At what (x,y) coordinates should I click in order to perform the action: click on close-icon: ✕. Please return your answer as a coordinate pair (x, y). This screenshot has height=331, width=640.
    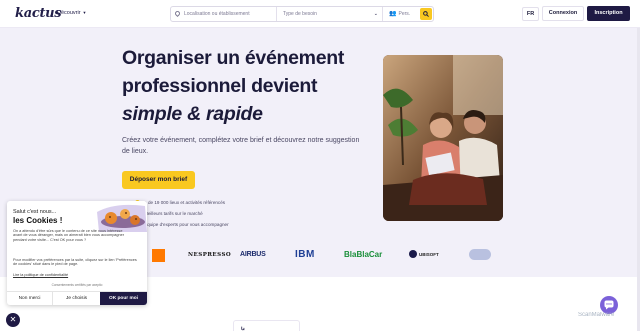
    Looking at the image, I should click on (13, 319).